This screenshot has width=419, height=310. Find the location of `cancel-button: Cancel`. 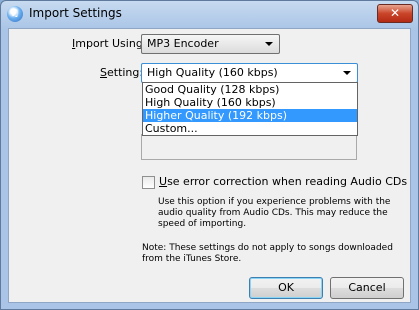

cancel-button: Cancel is located at coordinates (367, 288).